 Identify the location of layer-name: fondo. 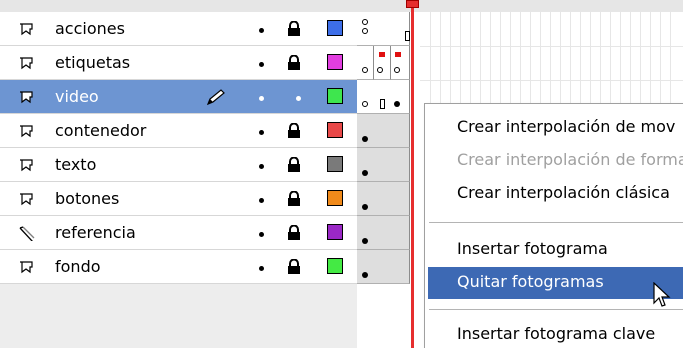
(78, 266).